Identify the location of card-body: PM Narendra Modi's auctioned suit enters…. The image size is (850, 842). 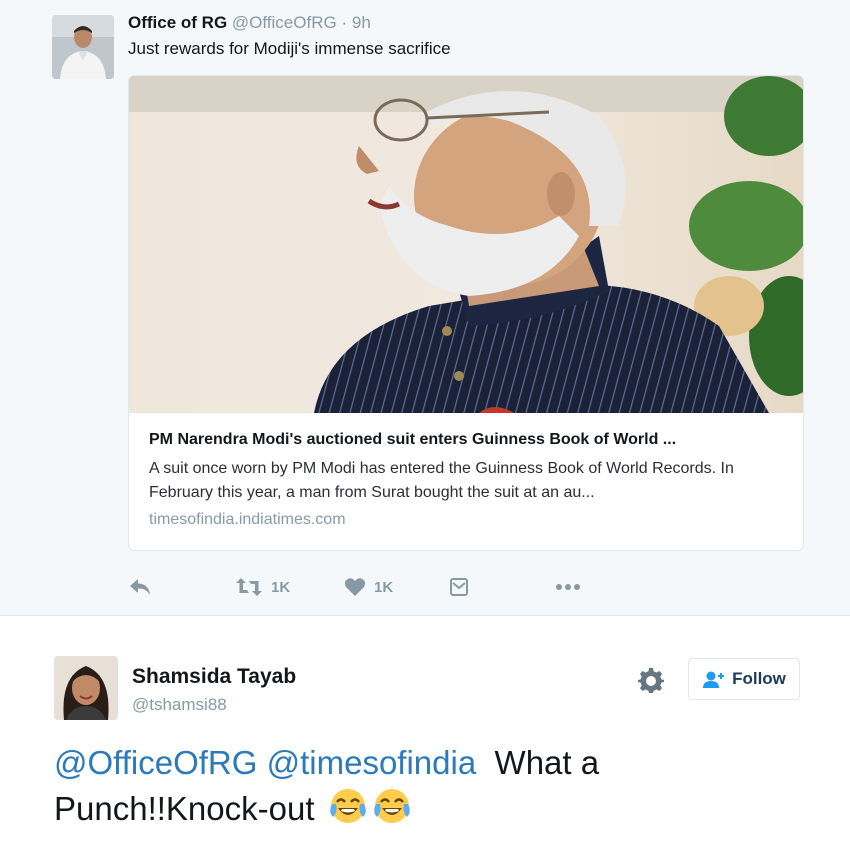
(466, 471).